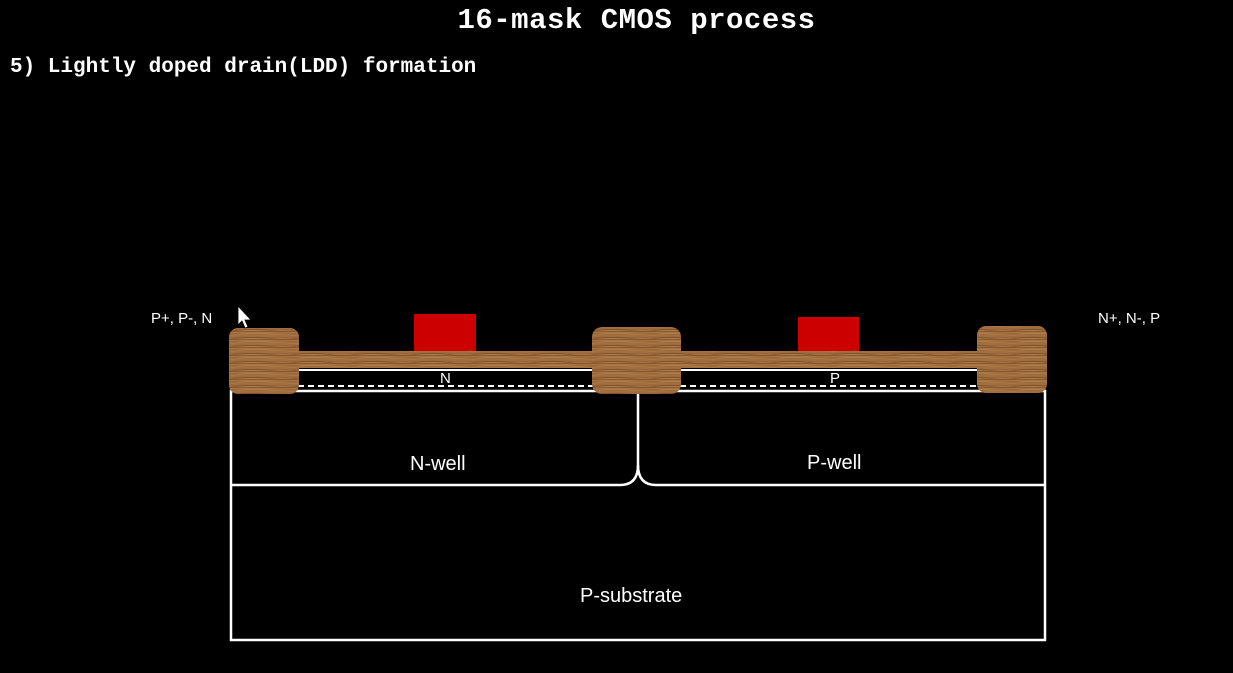 The height and width of the screenshot is (673, 1233). What do you see at coordinates (445, 332) in the screenshot?
I see `nmos-gate-poly` at bounding box center [445, 332].